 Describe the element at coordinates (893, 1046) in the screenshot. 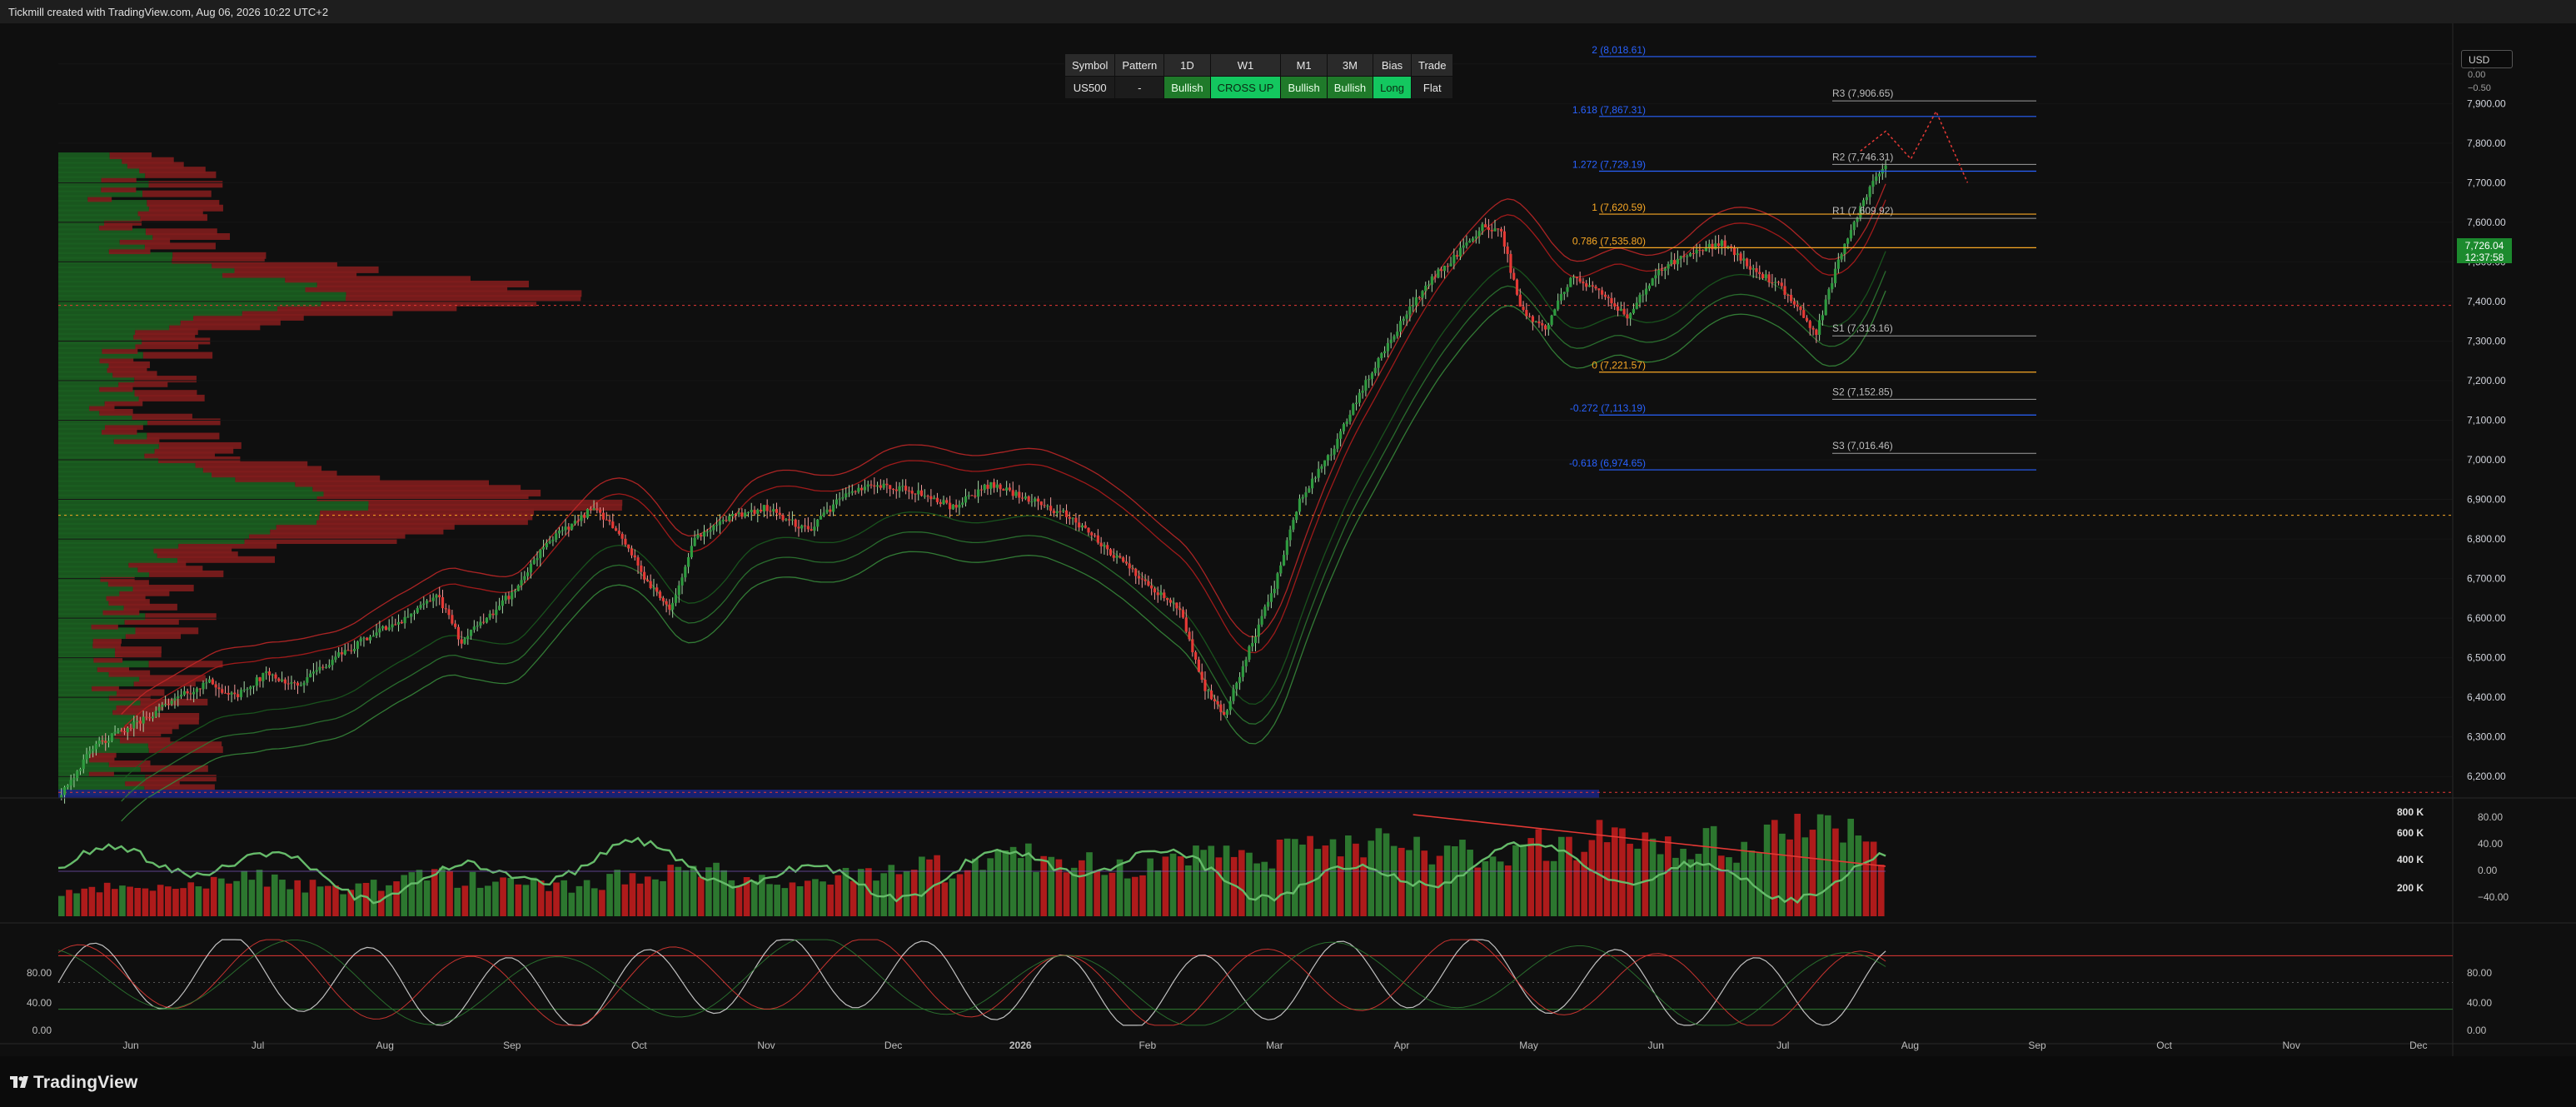

I see `time-tick-label: Dec` at that location.